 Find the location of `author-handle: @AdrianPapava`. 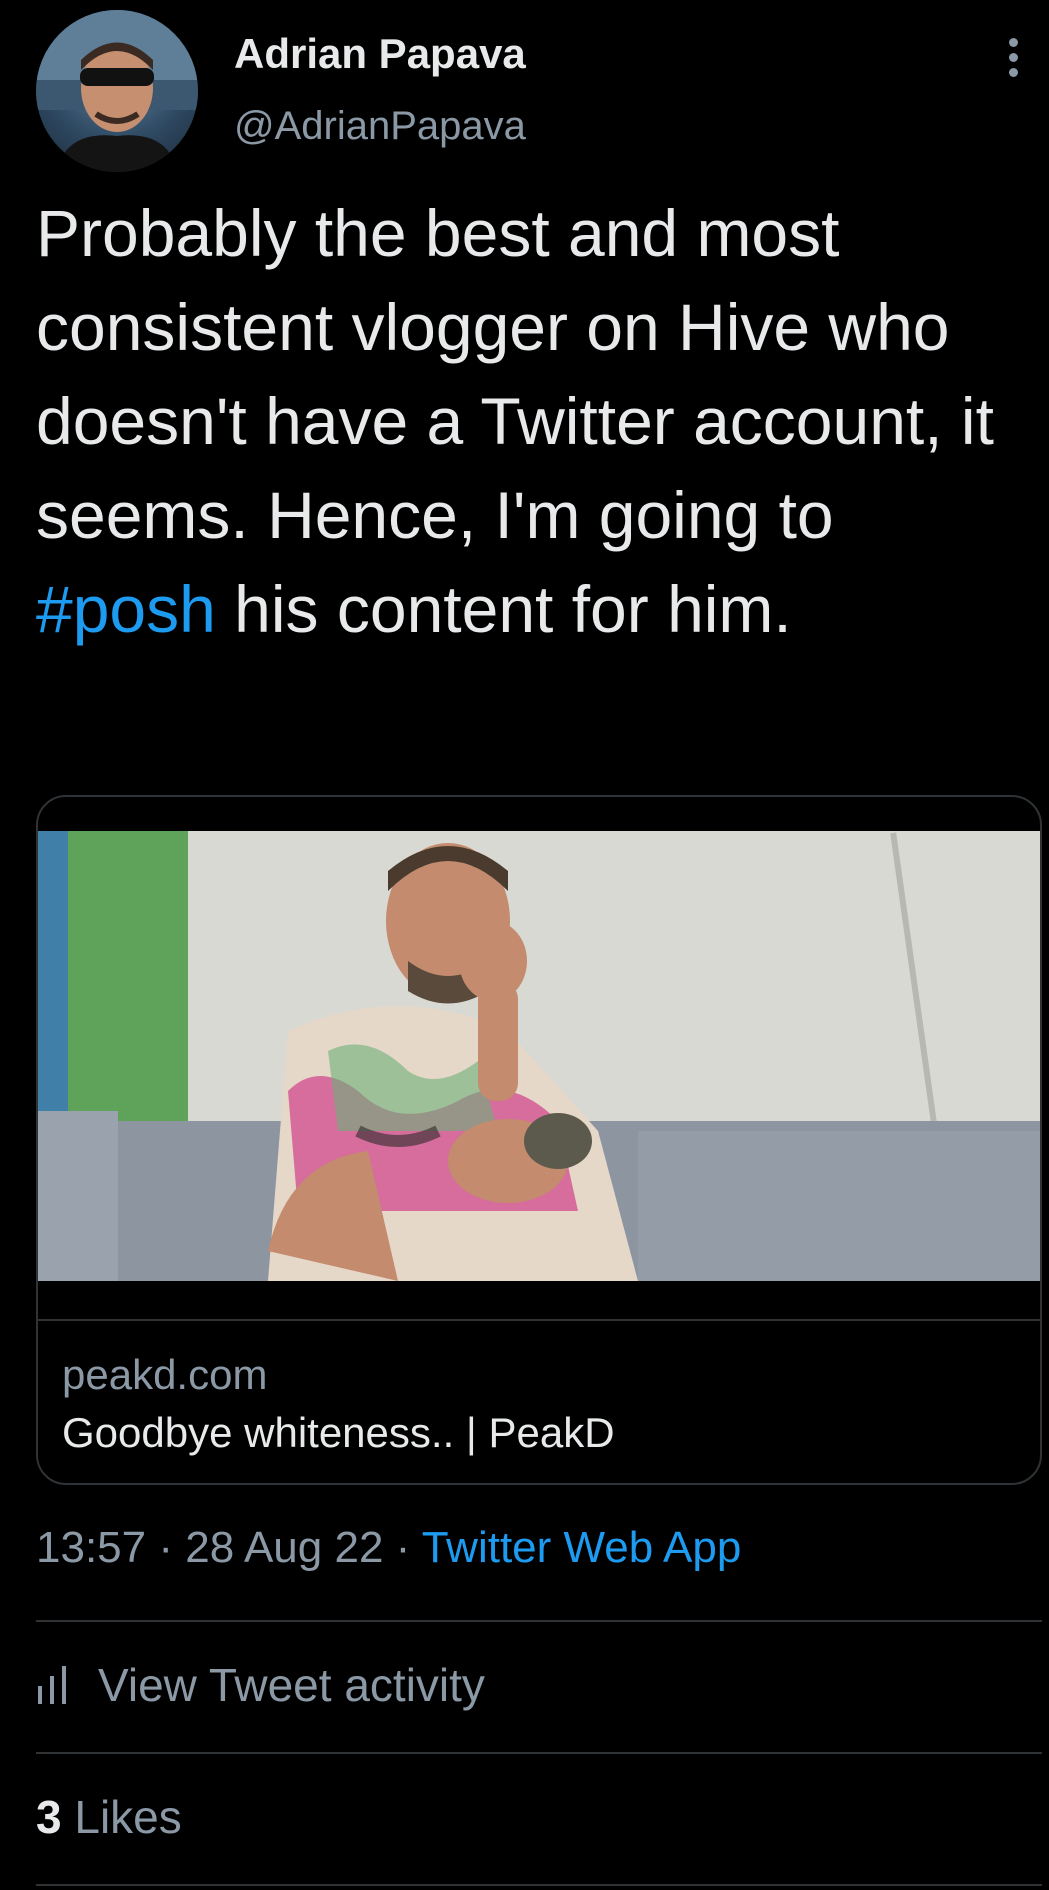

author-handle: @AdrianPapava is located at coordinates (380, 126).